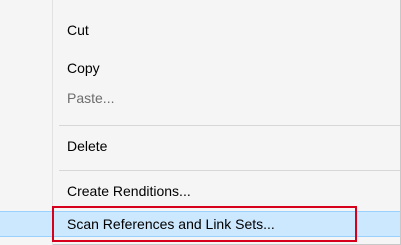 Image resolution: width=401 pixels, height=245 pixels. What do you see at coordinates (200, 30) in the screenshot?
I see `menu-item-cut: Cut` at bounding box center [200, 30].